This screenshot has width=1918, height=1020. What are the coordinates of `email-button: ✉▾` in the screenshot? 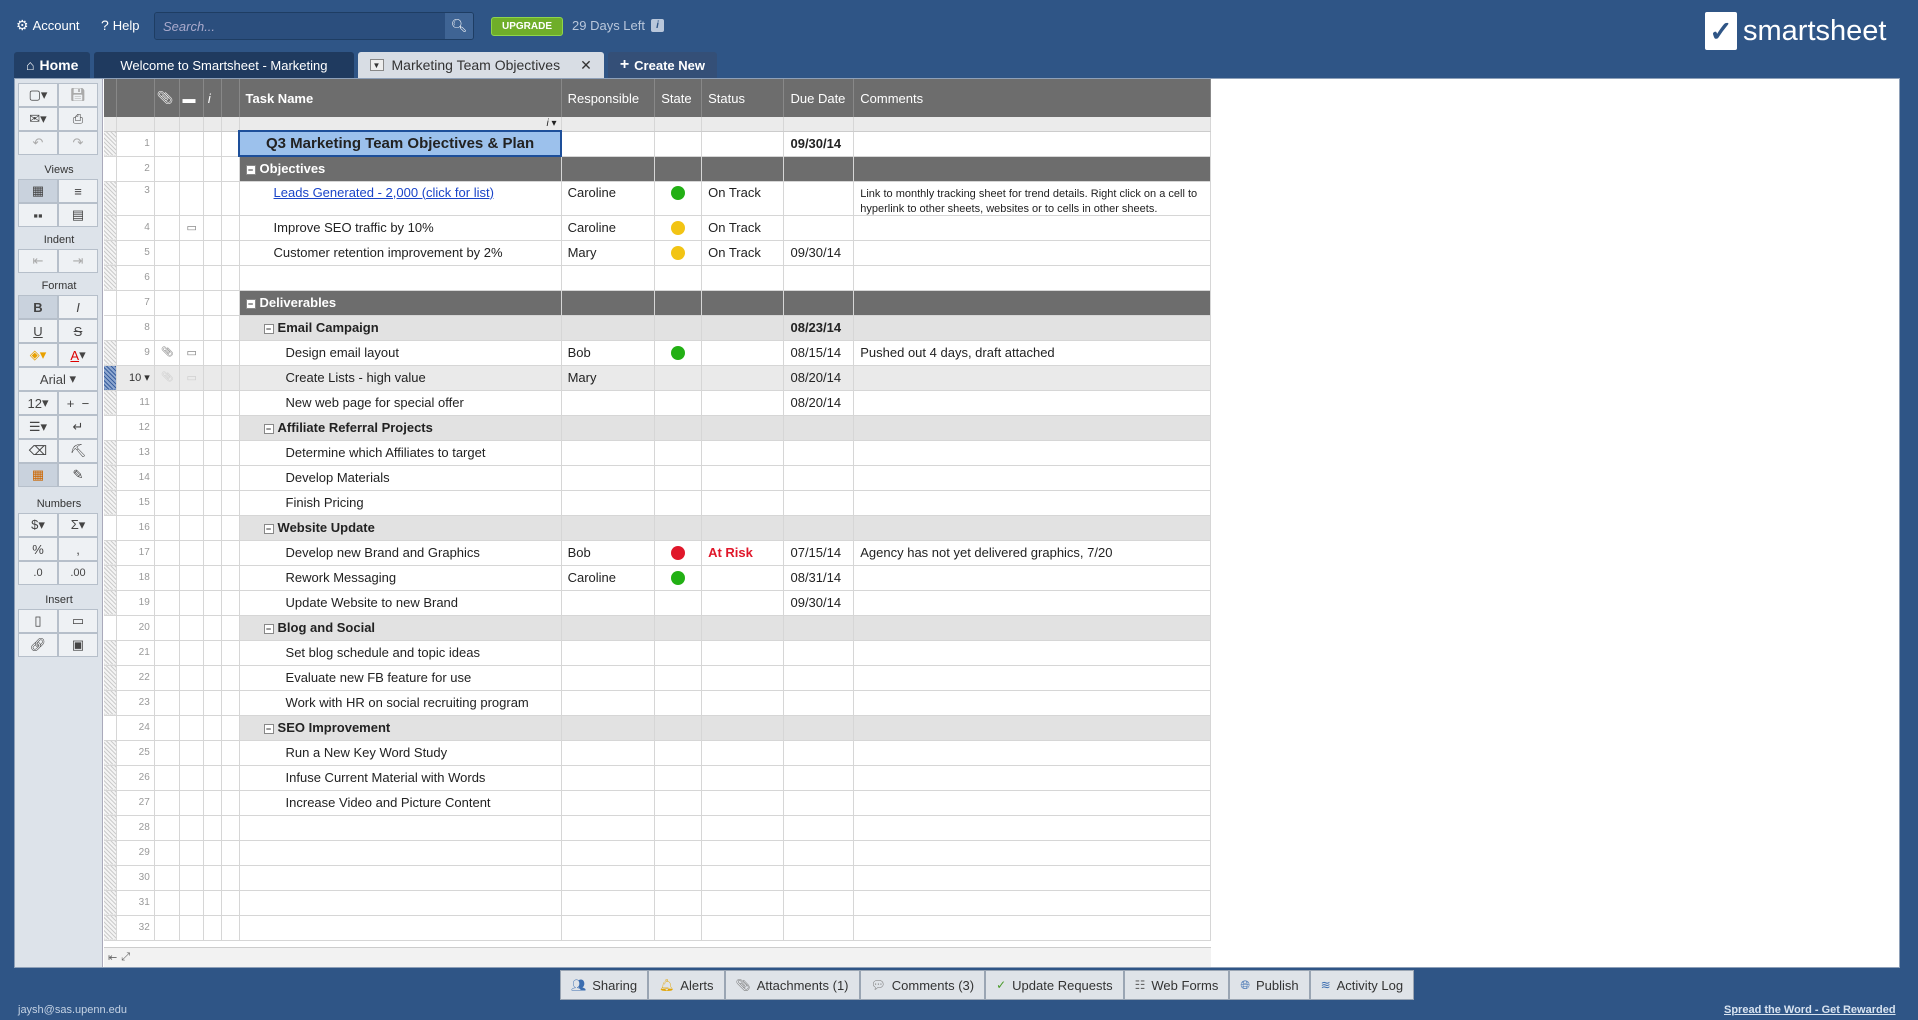 It's located at (38, 119).